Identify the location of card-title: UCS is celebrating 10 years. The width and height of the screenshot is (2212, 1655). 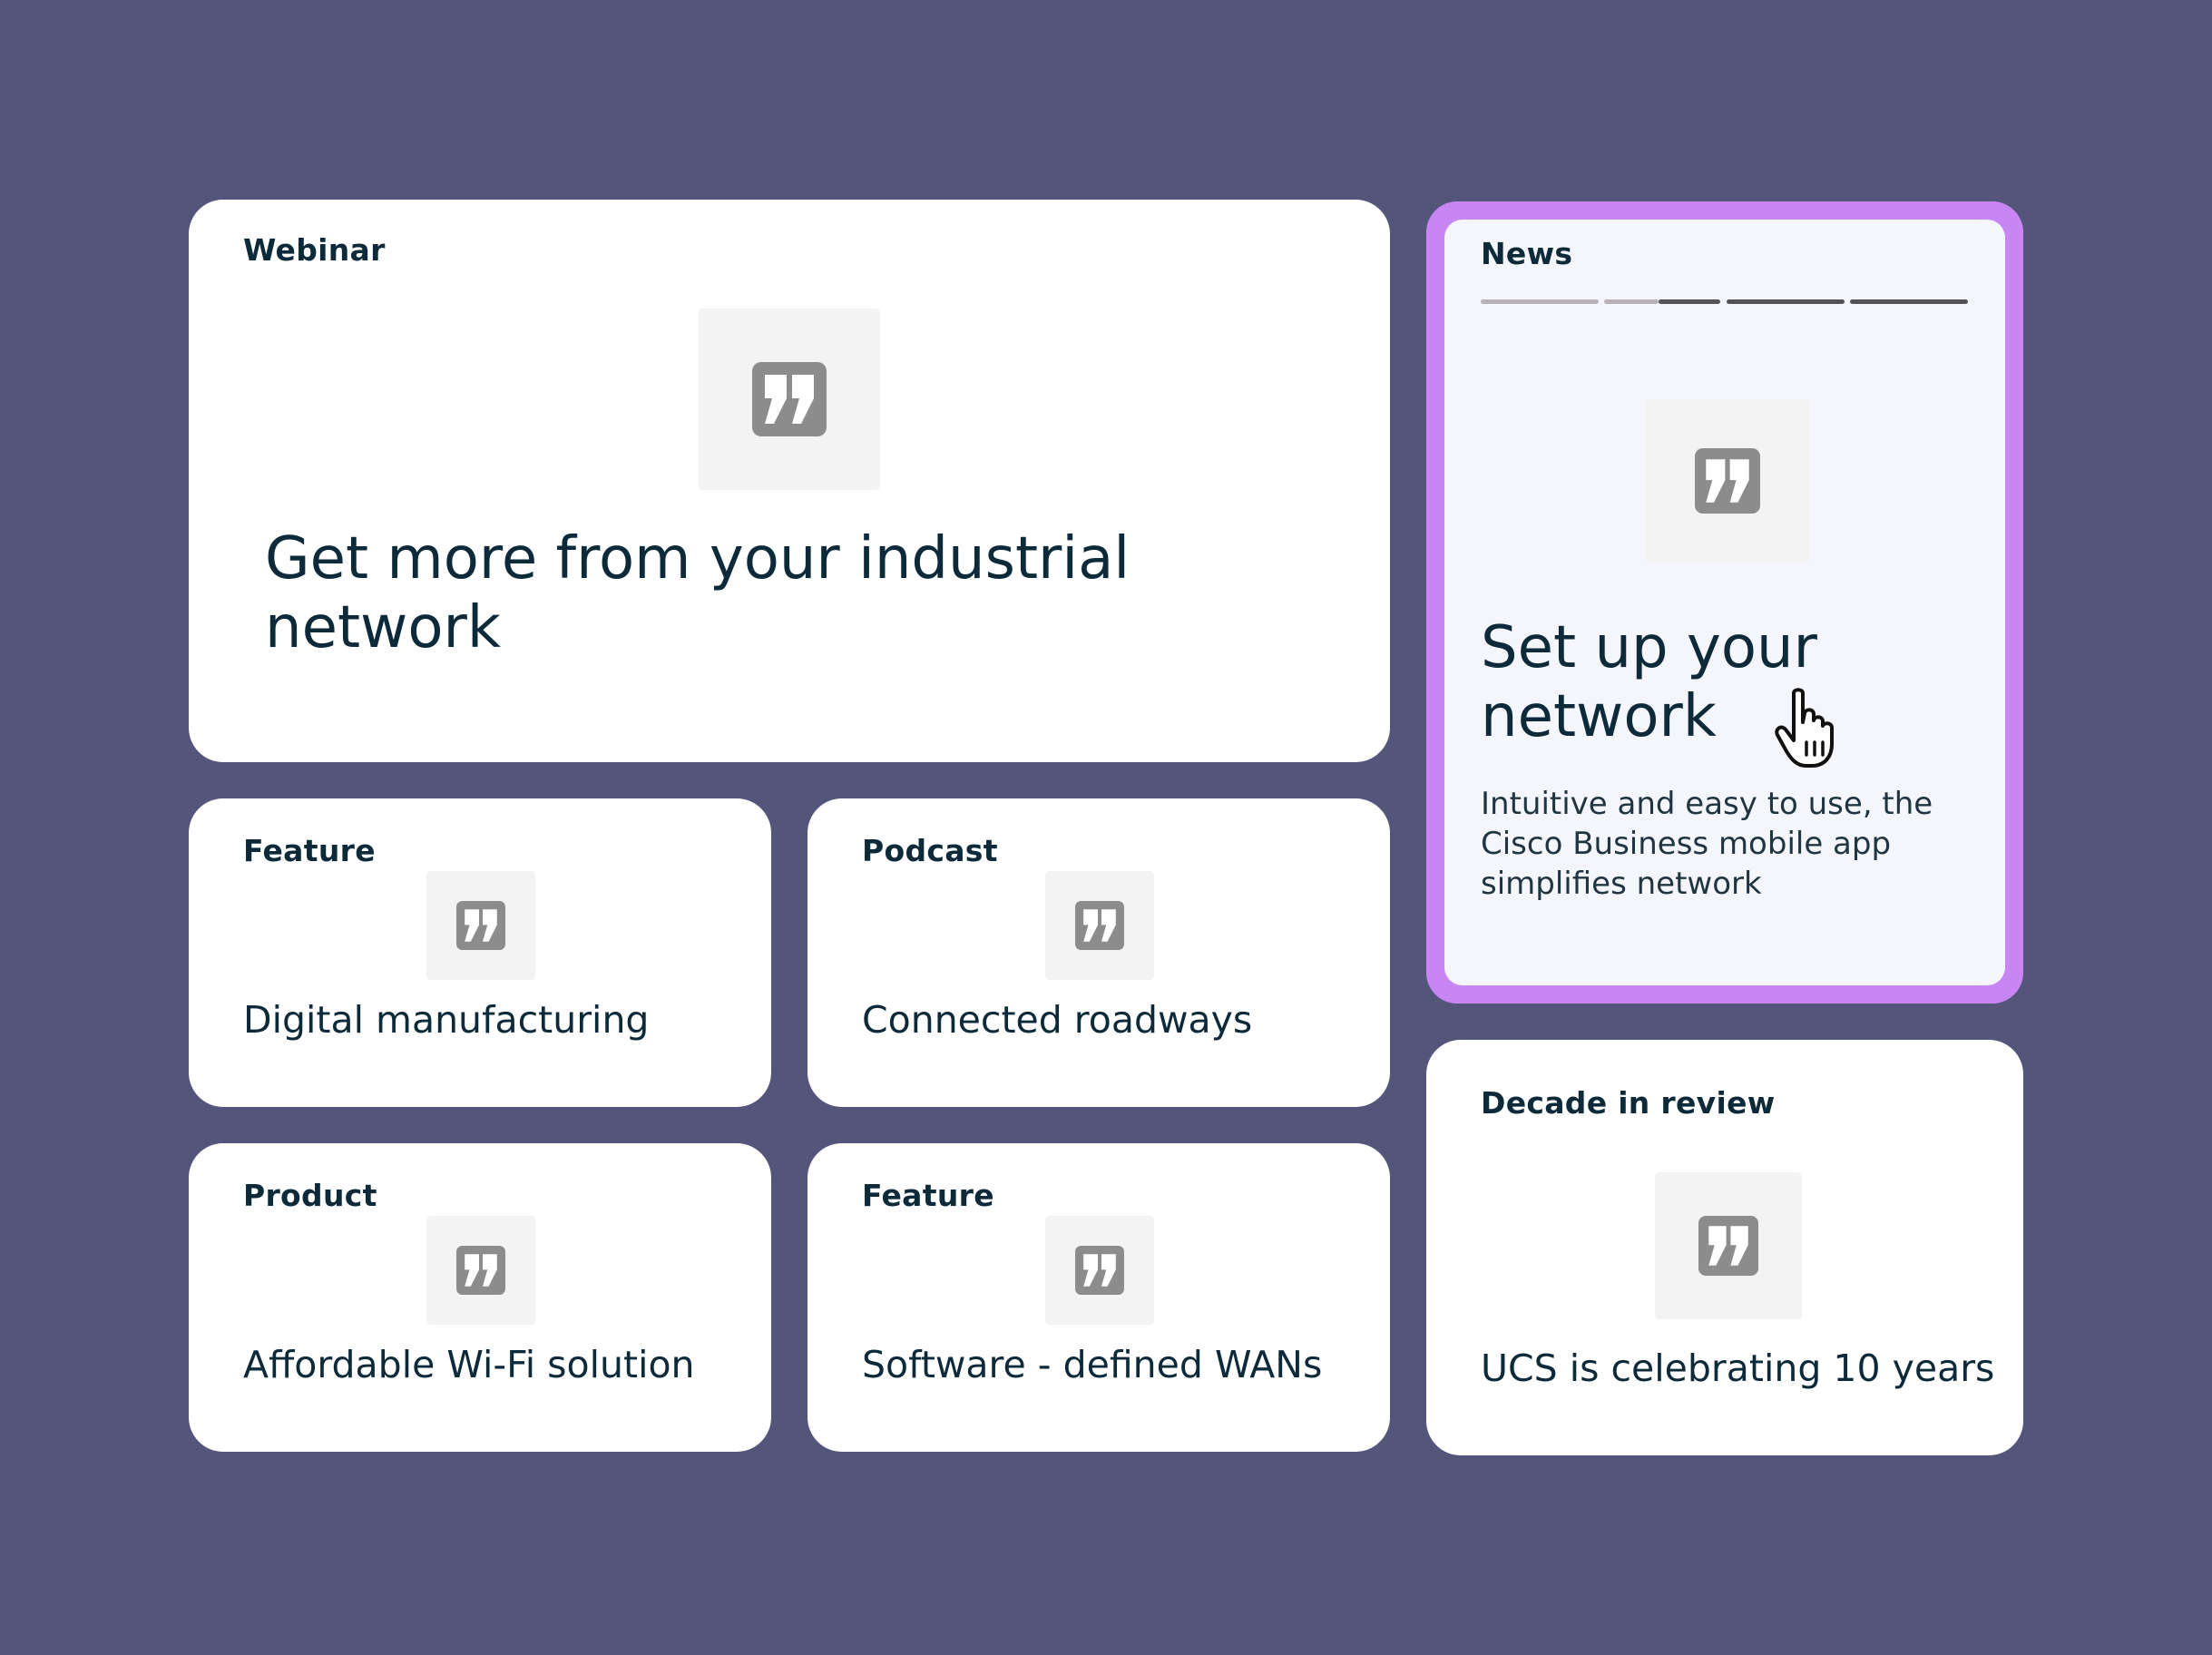
(1738, 1368).